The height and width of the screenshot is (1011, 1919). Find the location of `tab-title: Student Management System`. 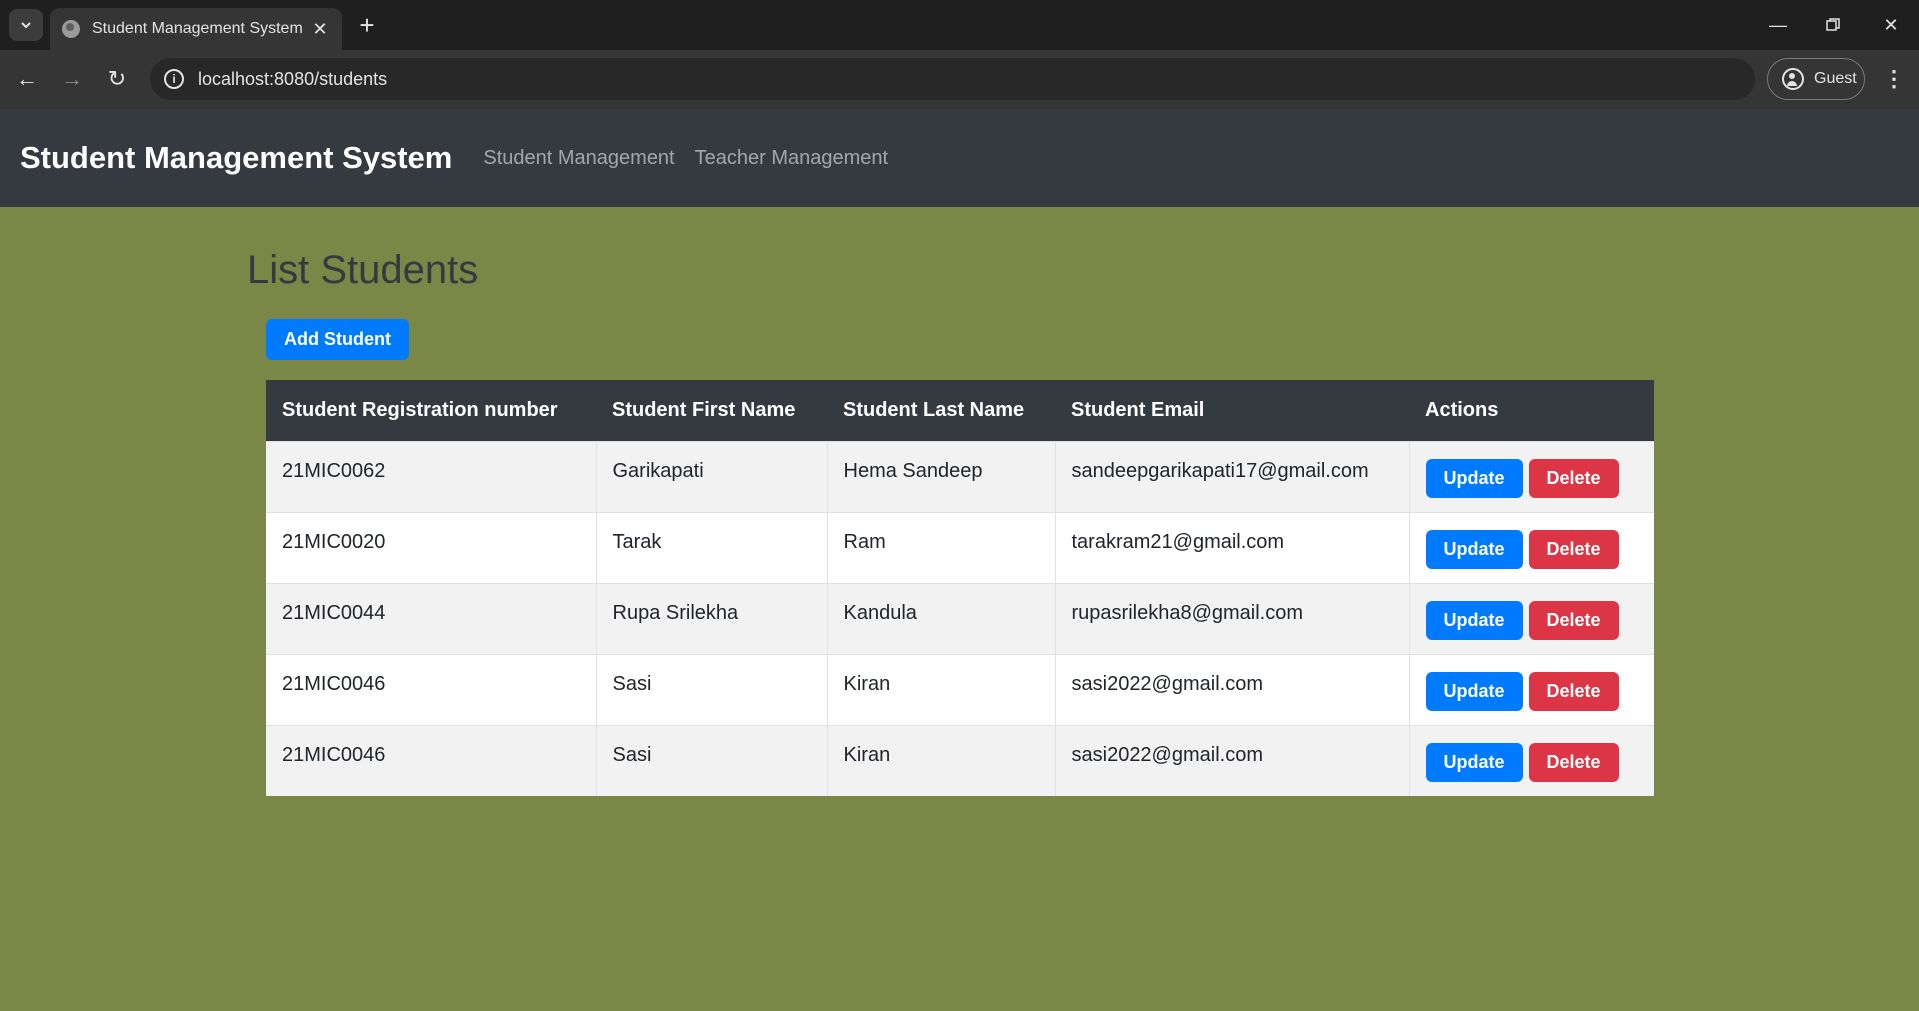

tab-title: Student Management System is located at coordinates (197, 28).